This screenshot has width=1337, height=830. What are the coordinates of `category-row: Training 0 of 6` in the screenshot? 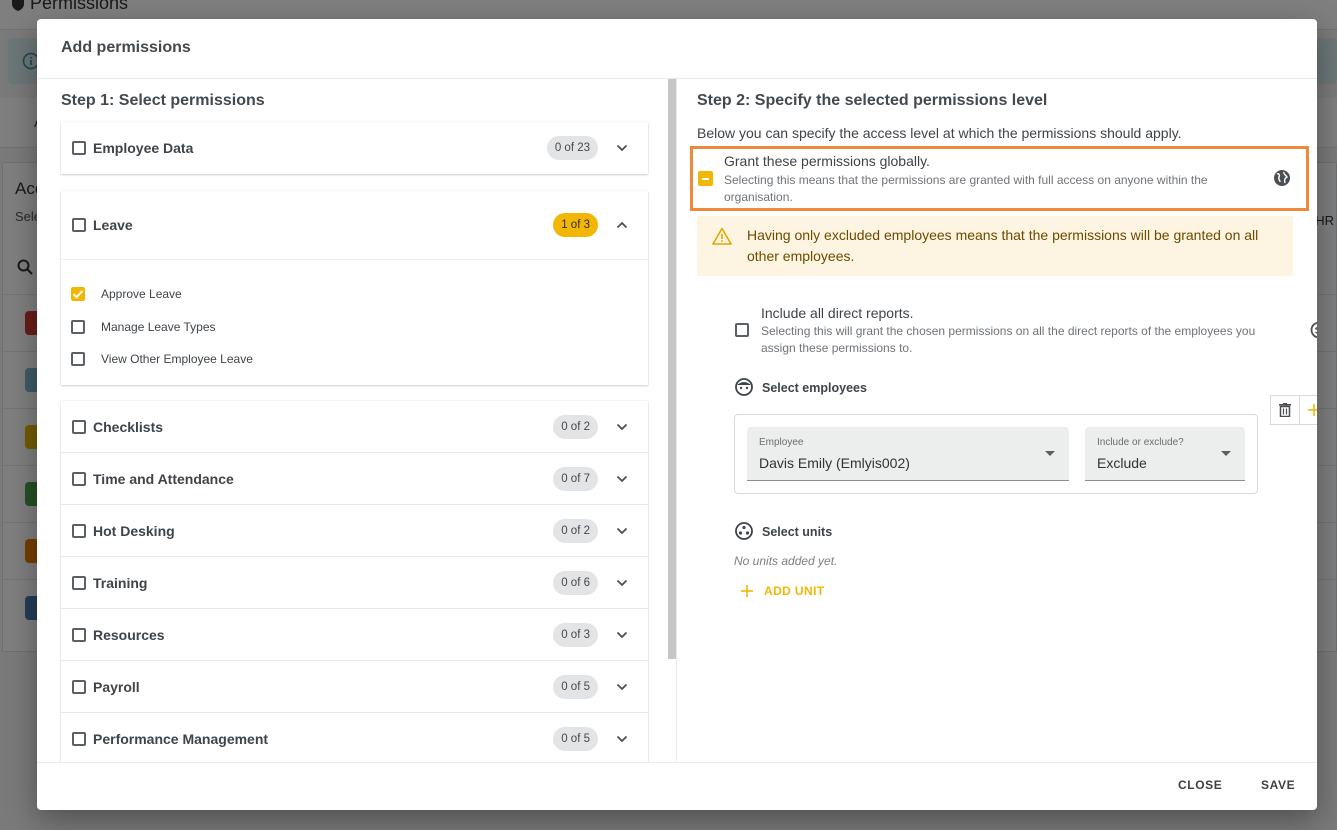 It's located at (354, 583).